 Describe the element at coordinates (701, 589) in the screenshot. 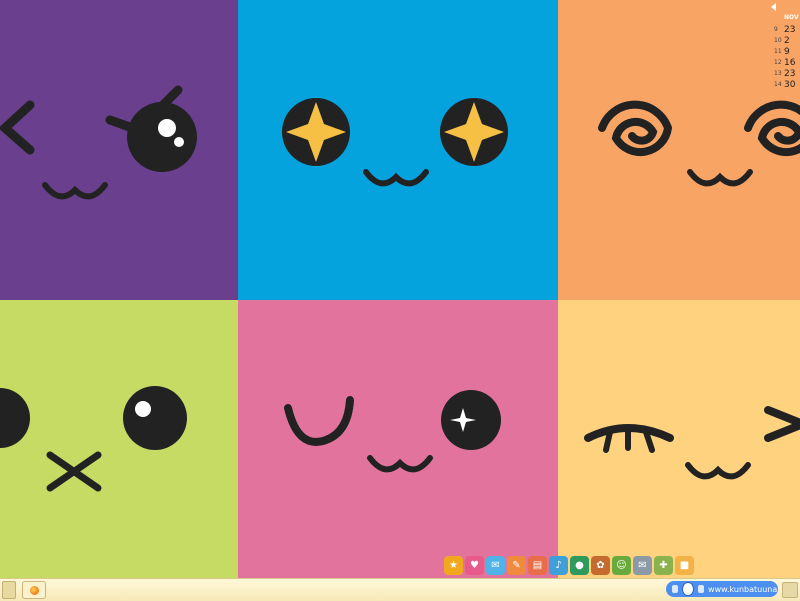

I see `next-track-icon` at that location.